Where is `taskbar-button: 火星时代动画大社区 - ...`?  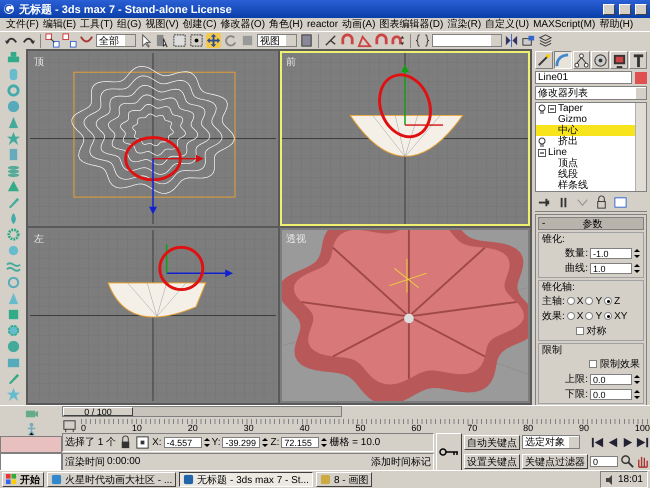
taskbar-button: 火星时代动画大社区 - ... is located at coordinates (111, 479).